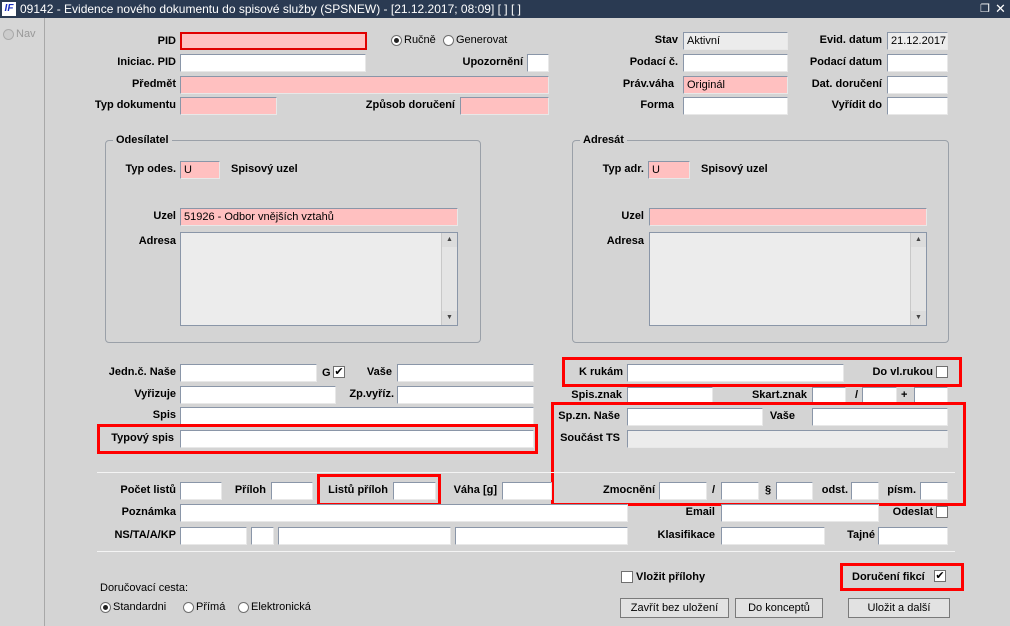  What do you see at coordinates (414, 491) in the screenshot?
I see `listu-priloh-input` at bounding box center [414, 491].